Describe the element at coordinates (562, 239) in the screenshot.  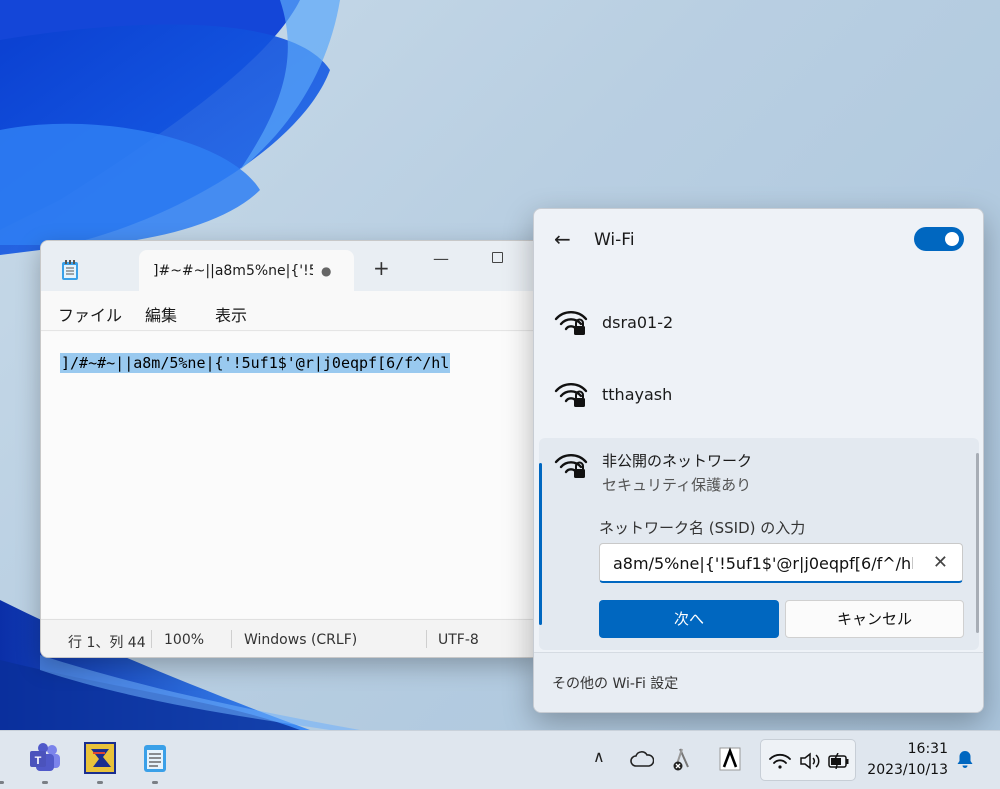
I see `back-arrow-icon: ←` at that location.